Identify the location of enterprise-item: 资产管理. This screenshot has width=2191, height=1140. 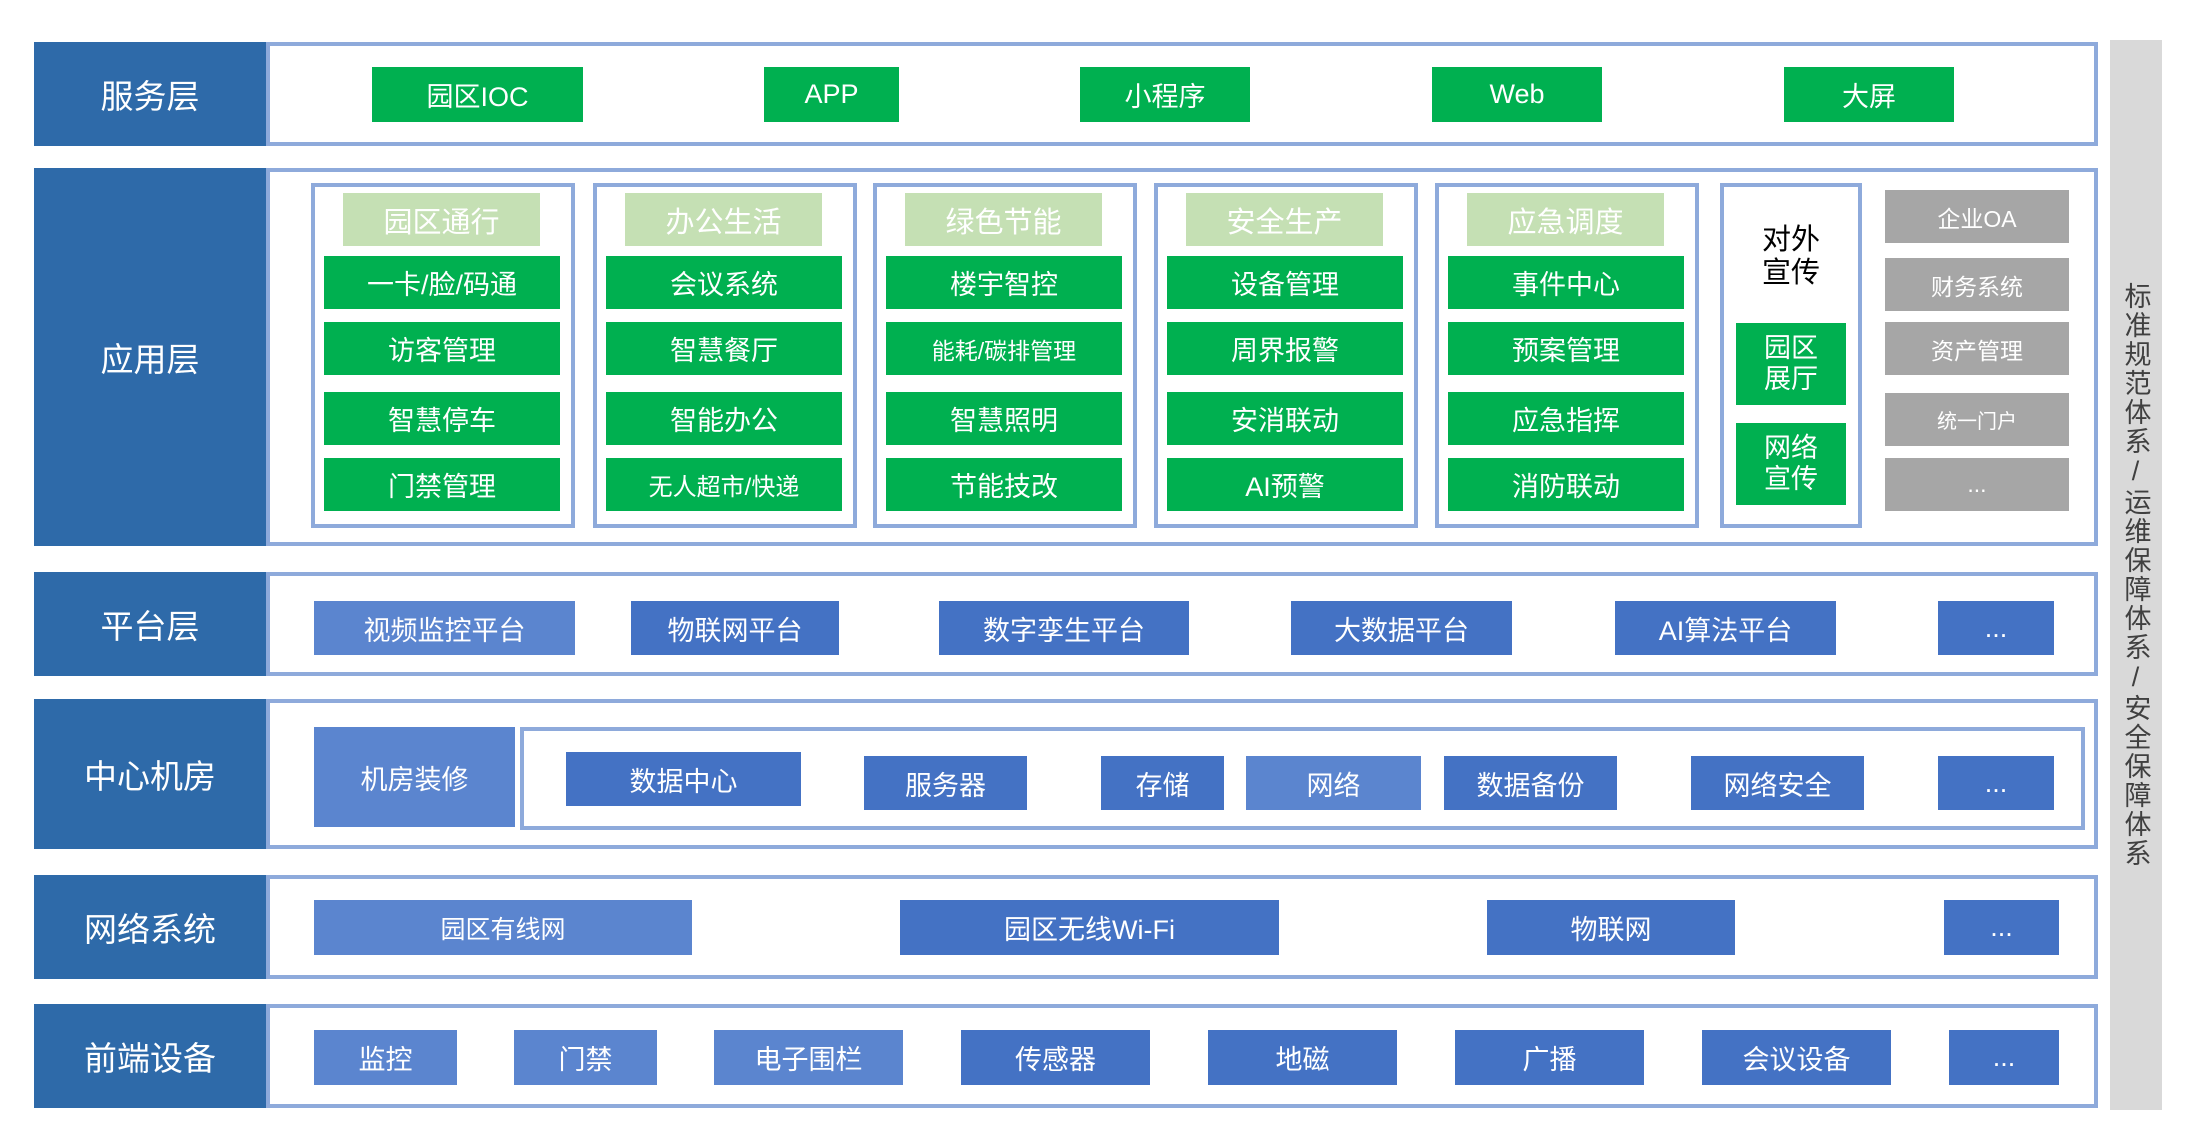
(1977, 348).